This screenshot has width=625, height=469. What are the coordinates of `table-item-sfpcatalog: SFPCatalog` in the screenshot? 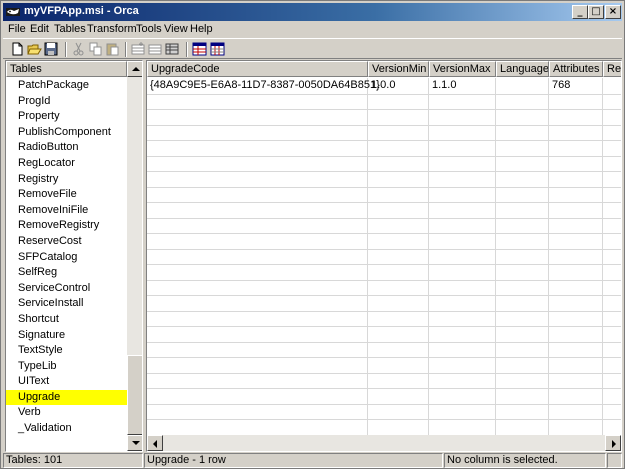 It's located at (66, 258).